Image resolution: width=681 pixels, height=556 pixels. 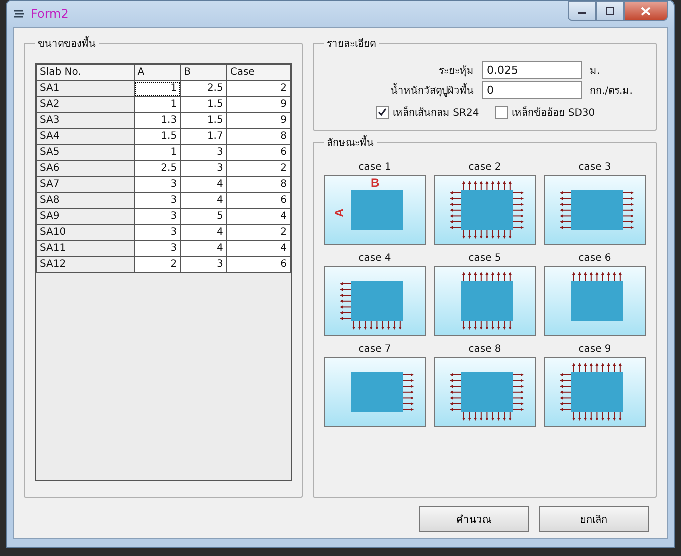 What do you see at coordinates (85, 200) in the screenshot?
I see `table-cell: SA8` at bounding box center [85, 200].